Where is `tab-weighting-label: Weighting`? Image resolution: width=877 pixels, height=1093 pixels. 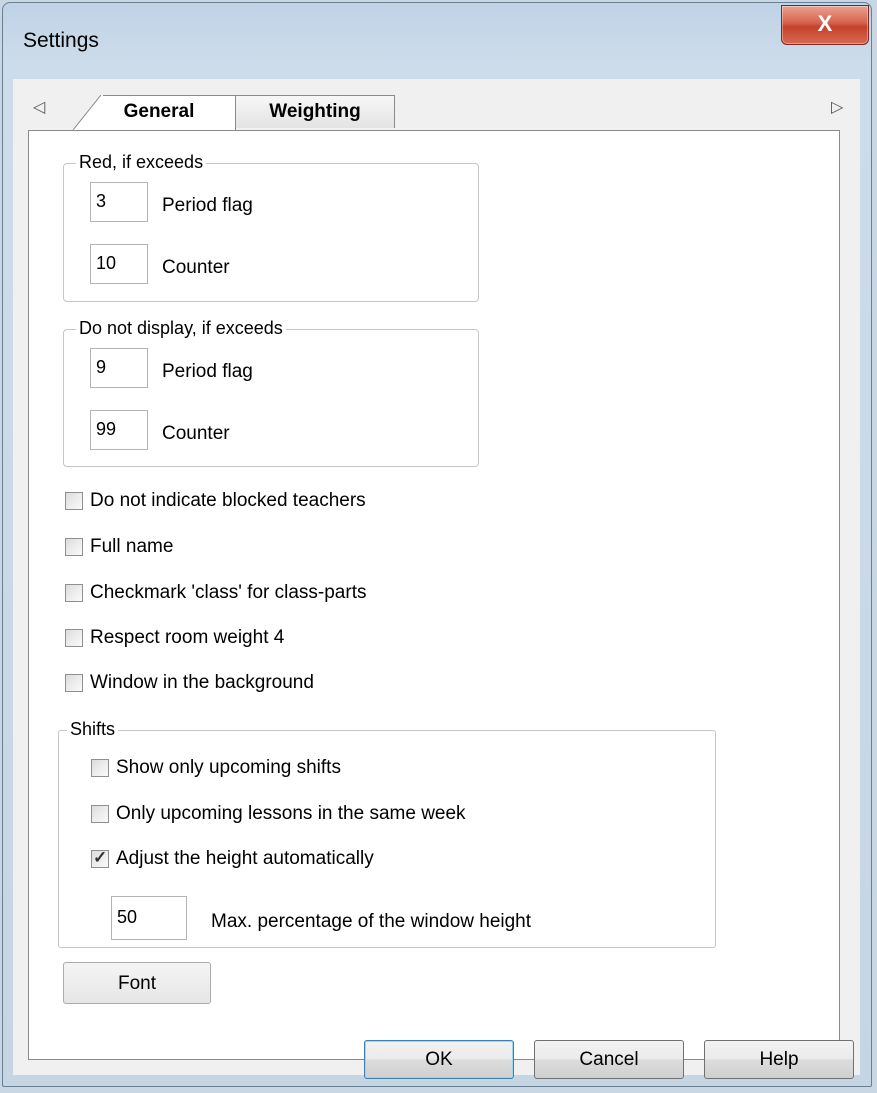
tab-weighting-label: Weighting is located at coordinates (315, 111).